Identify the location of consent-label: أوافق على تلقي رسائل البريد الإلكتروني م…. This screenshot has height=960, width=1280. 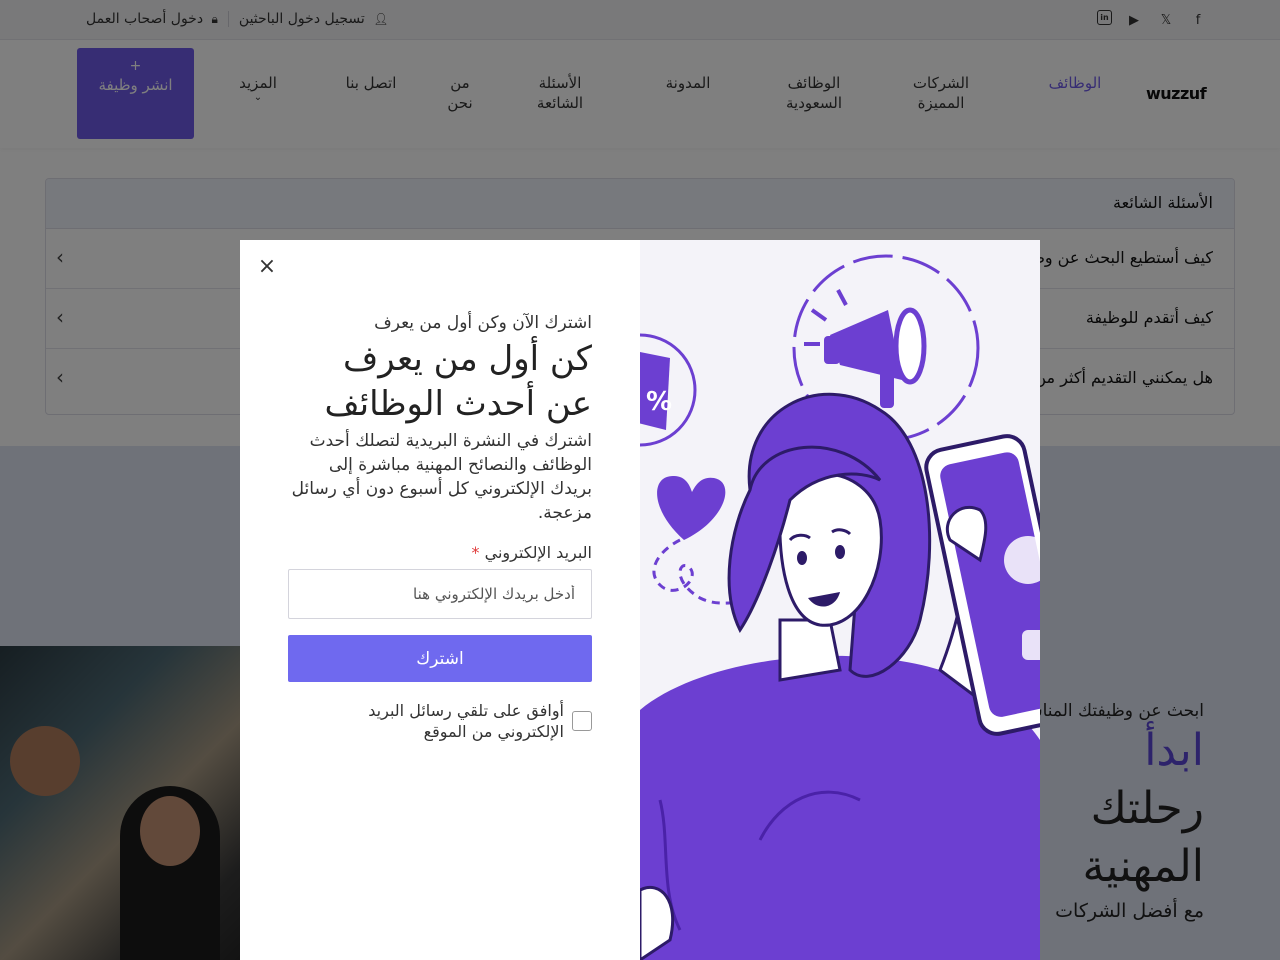
(466, 721).